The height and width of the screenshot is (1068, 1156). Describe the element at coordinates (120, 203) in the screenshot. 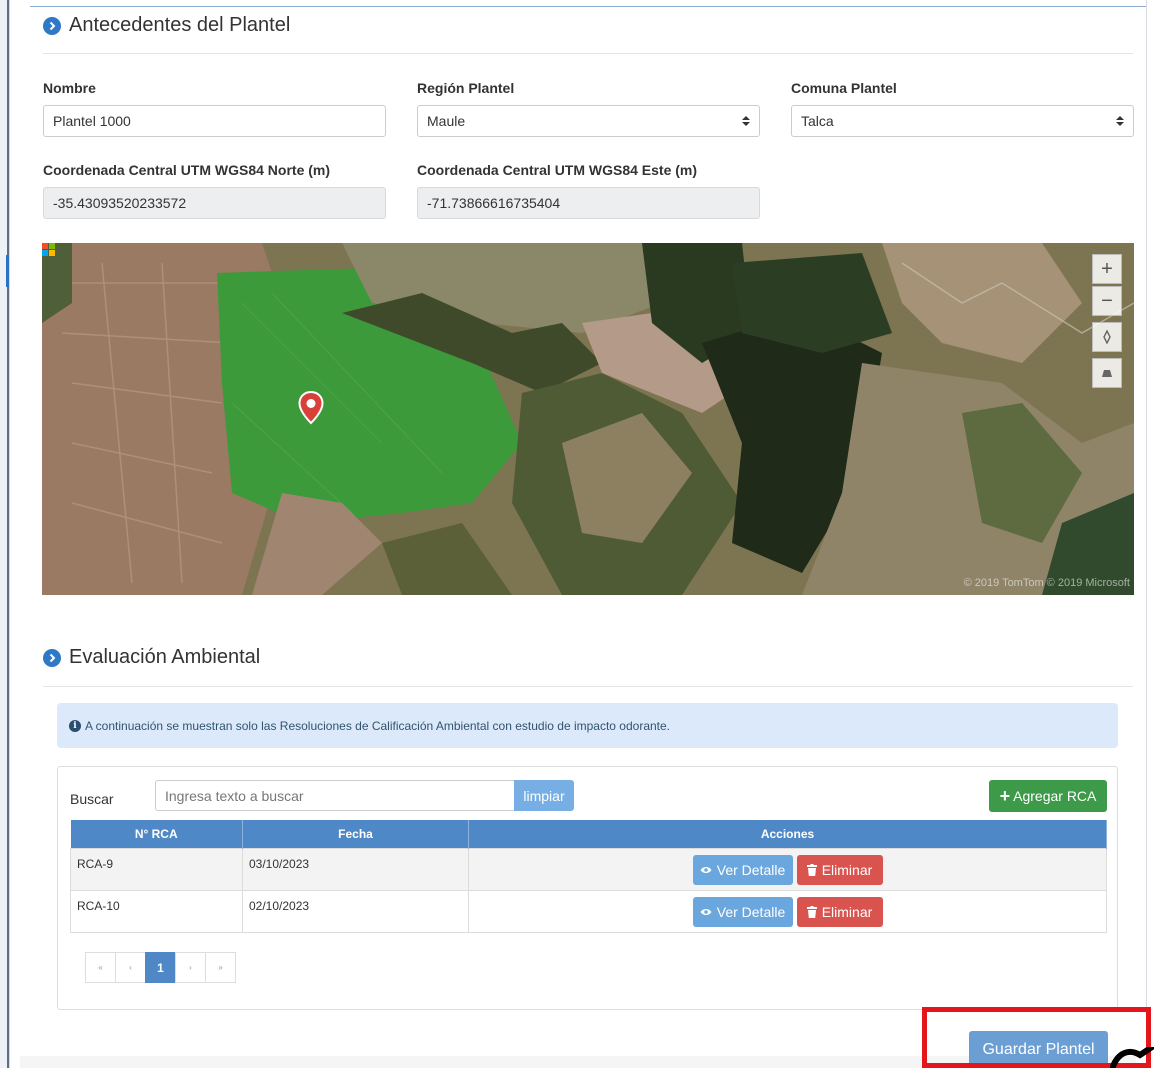

I see `norte-value: -35.43093520233572` at that location.